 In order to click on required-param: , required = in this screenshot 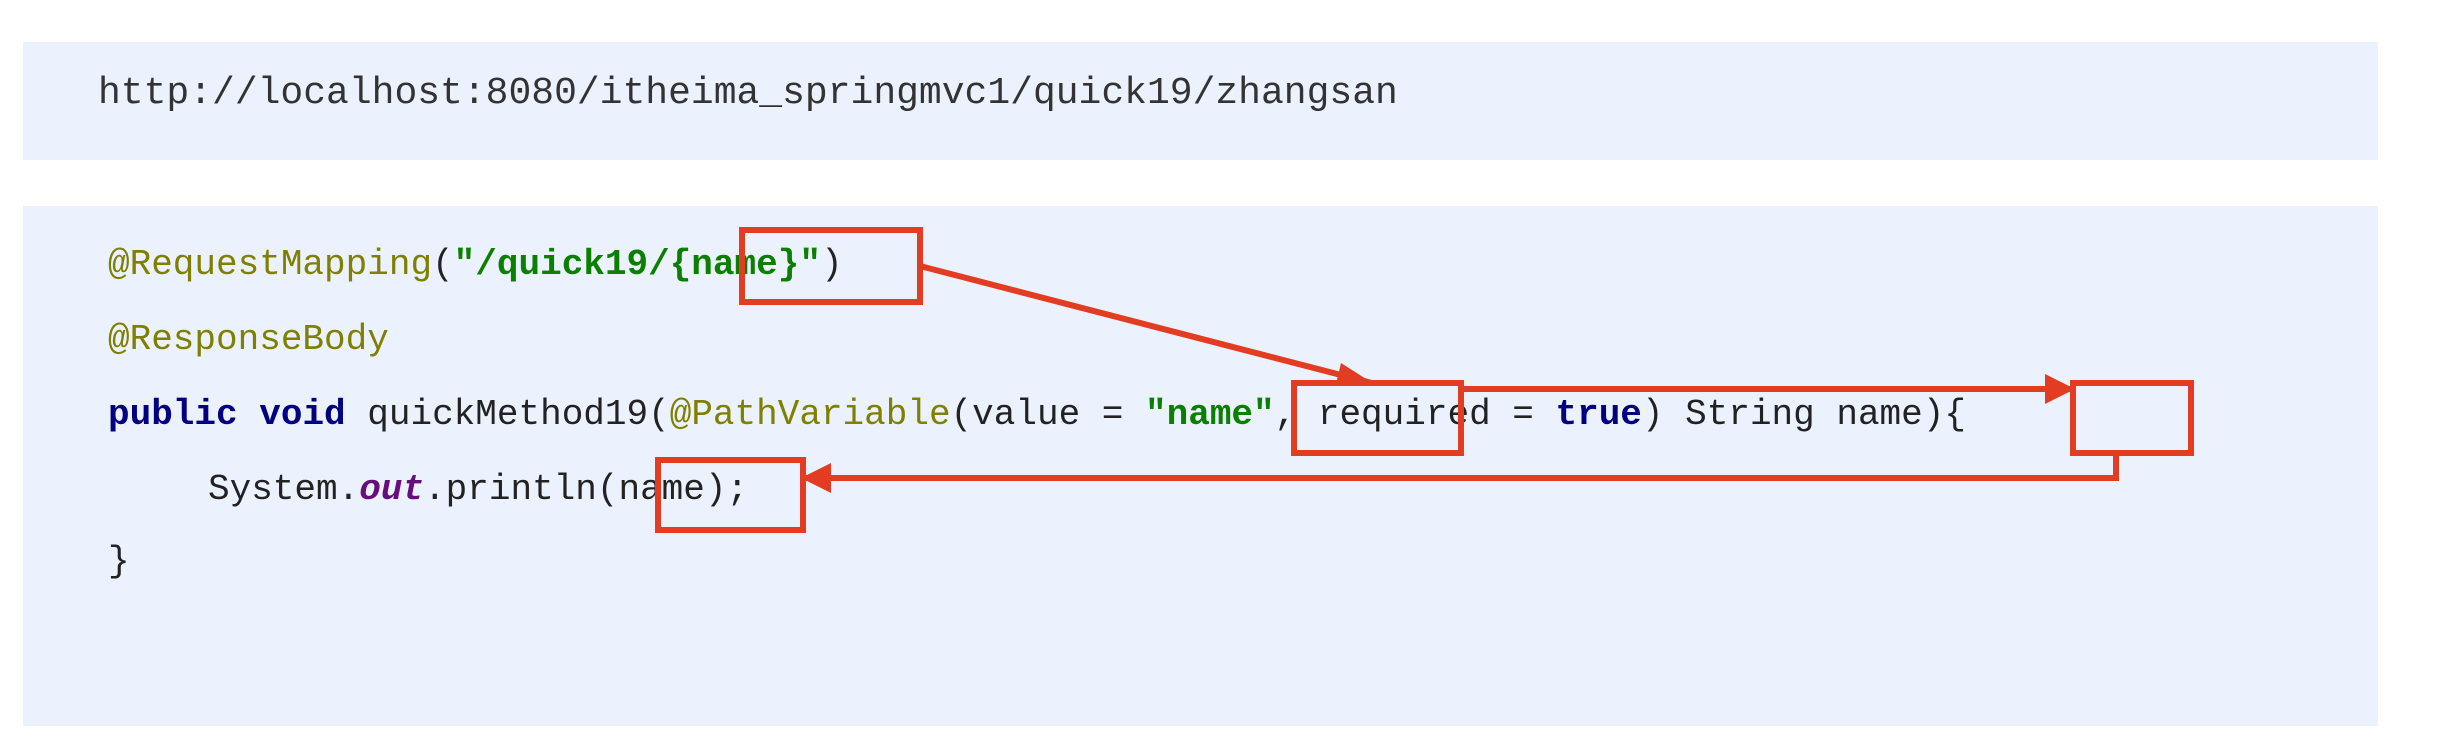, I will do `click(1415, 414)`.